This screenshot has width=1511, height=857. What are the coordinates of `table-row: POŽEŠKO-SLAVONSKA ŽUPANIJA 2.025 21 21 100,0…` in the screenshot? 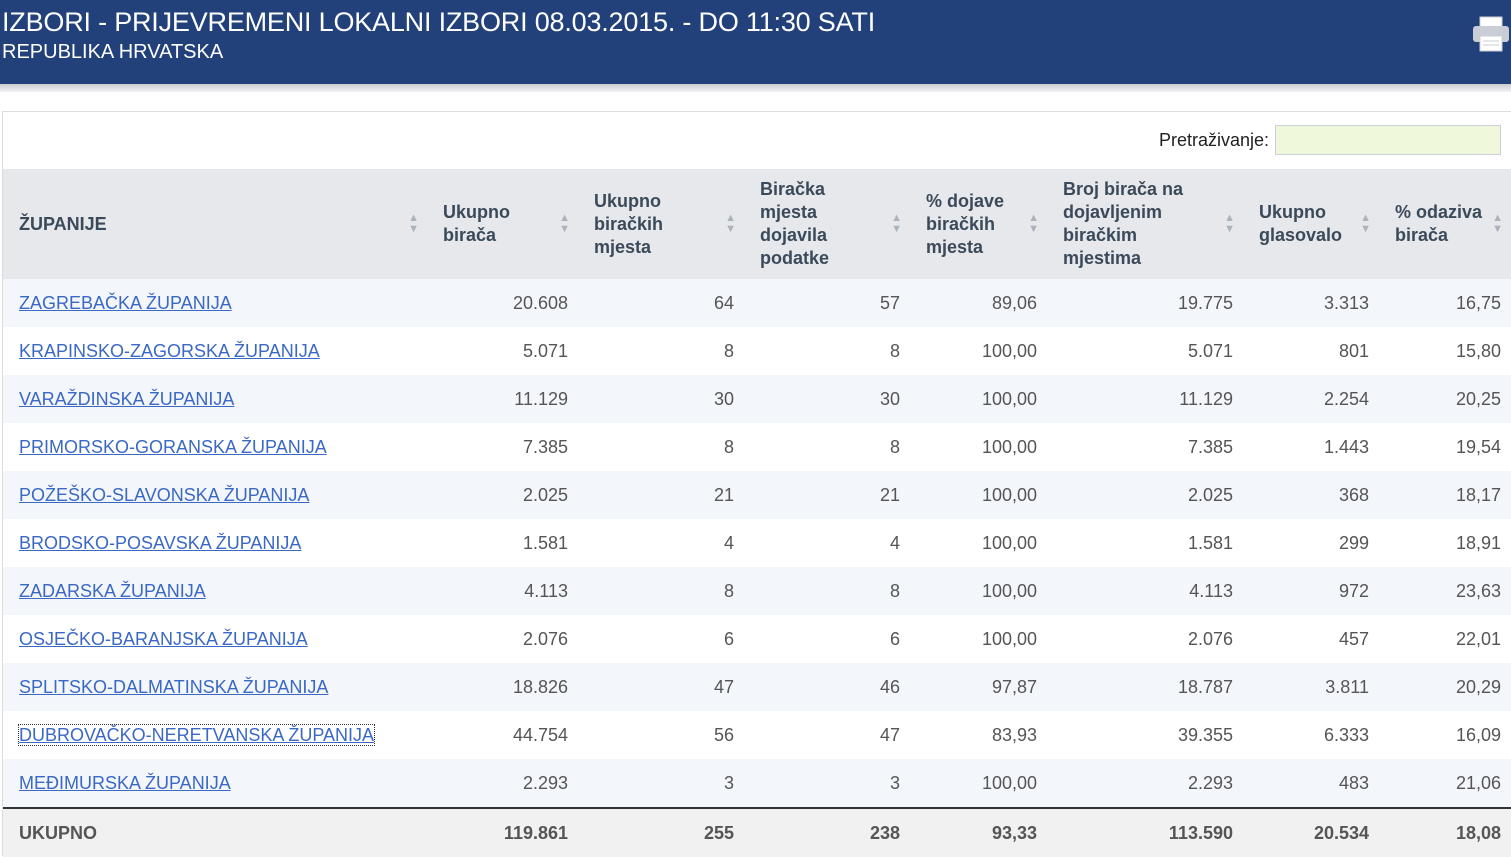 It's located at (757, 495).